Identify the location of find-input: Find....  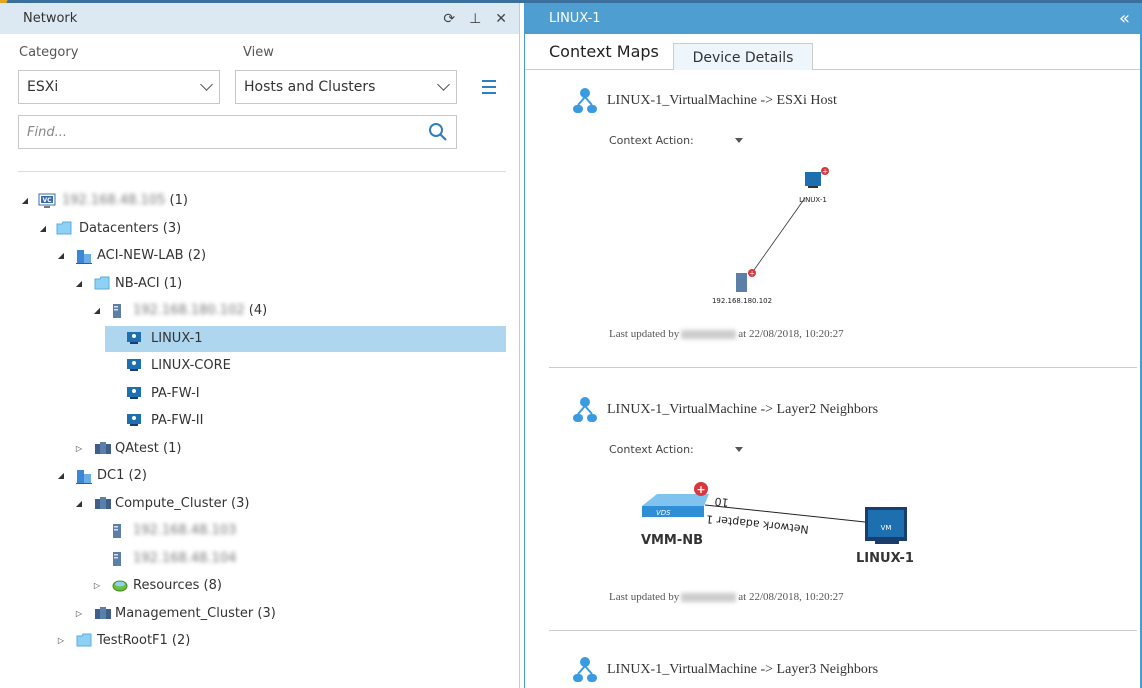
(237, 132).